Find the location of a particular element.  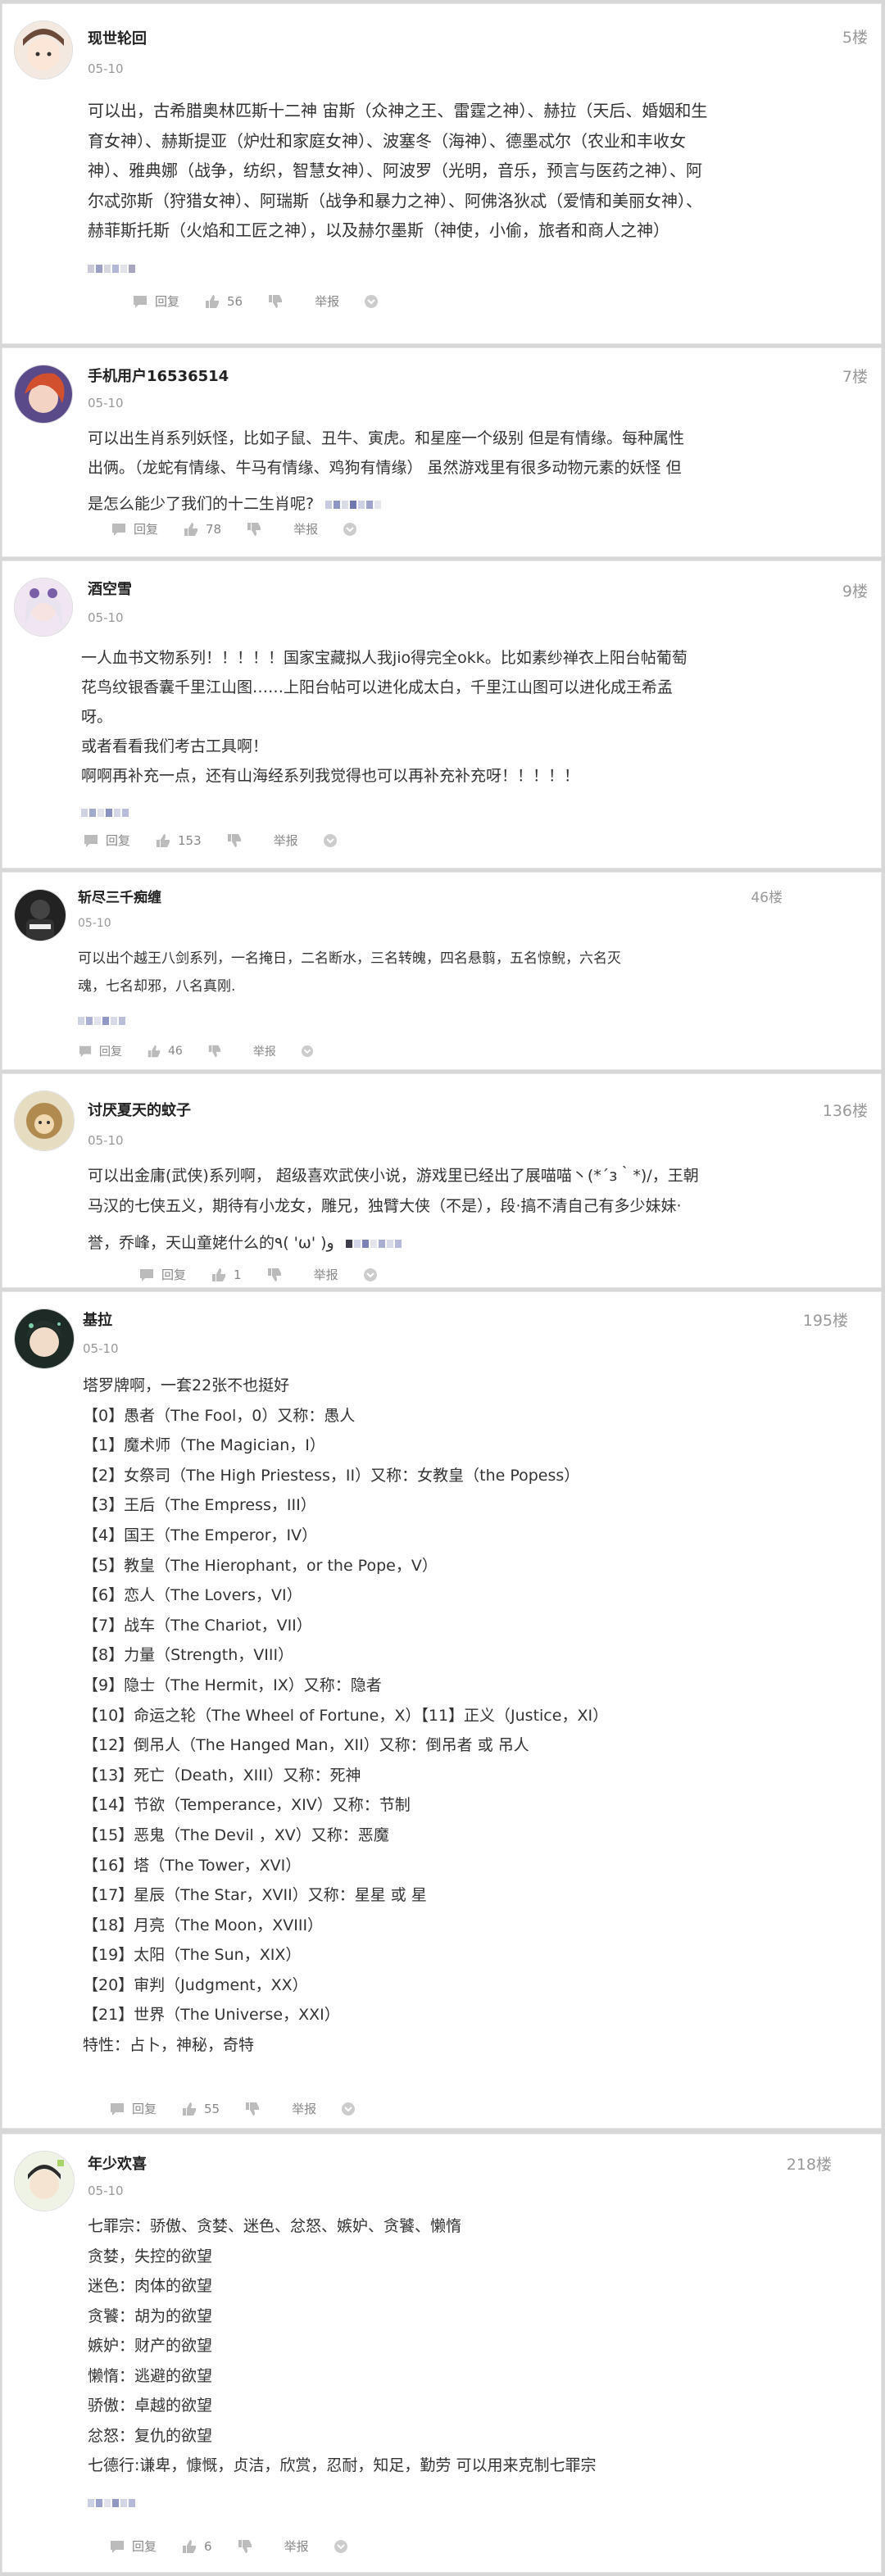

comment-line: 可以出个越王八剑系列，一名掩日，二名断水，三名转魄，四名悬翦，五名惊鲵，六名灭 is located at coordinates (349, 958).